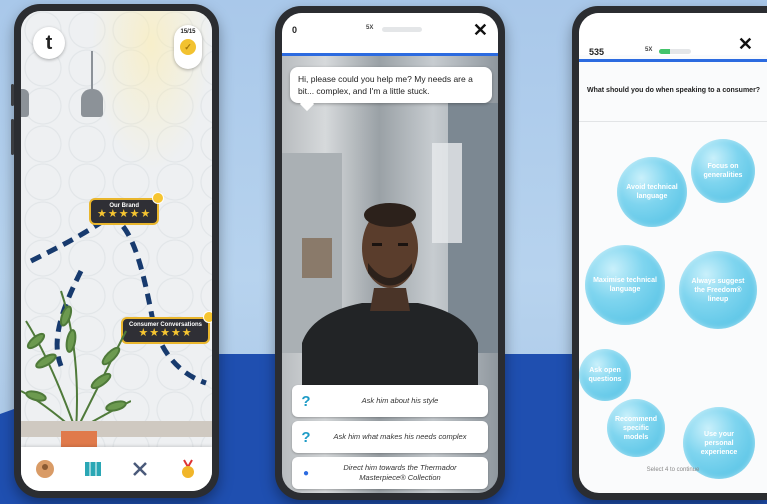 The image size is (767, 504). What do you see at coordinates (45, 469) in the screenshot?
I see `profile-icon` at bounding box center [45, 469].